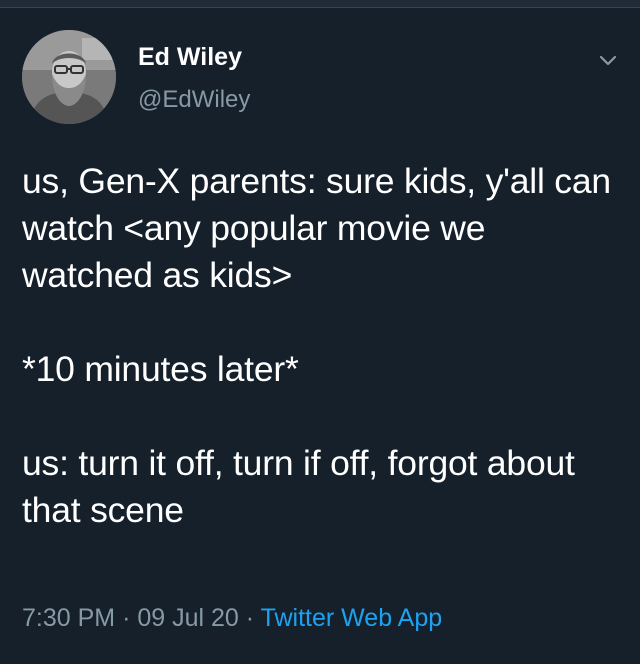 This screenshot has height=664, width=640. What do you see at coordinates (194, 78) in the screenshot?
I see `author-names: Ed Wiley @EdWiley` at bounding box center [194, 78].